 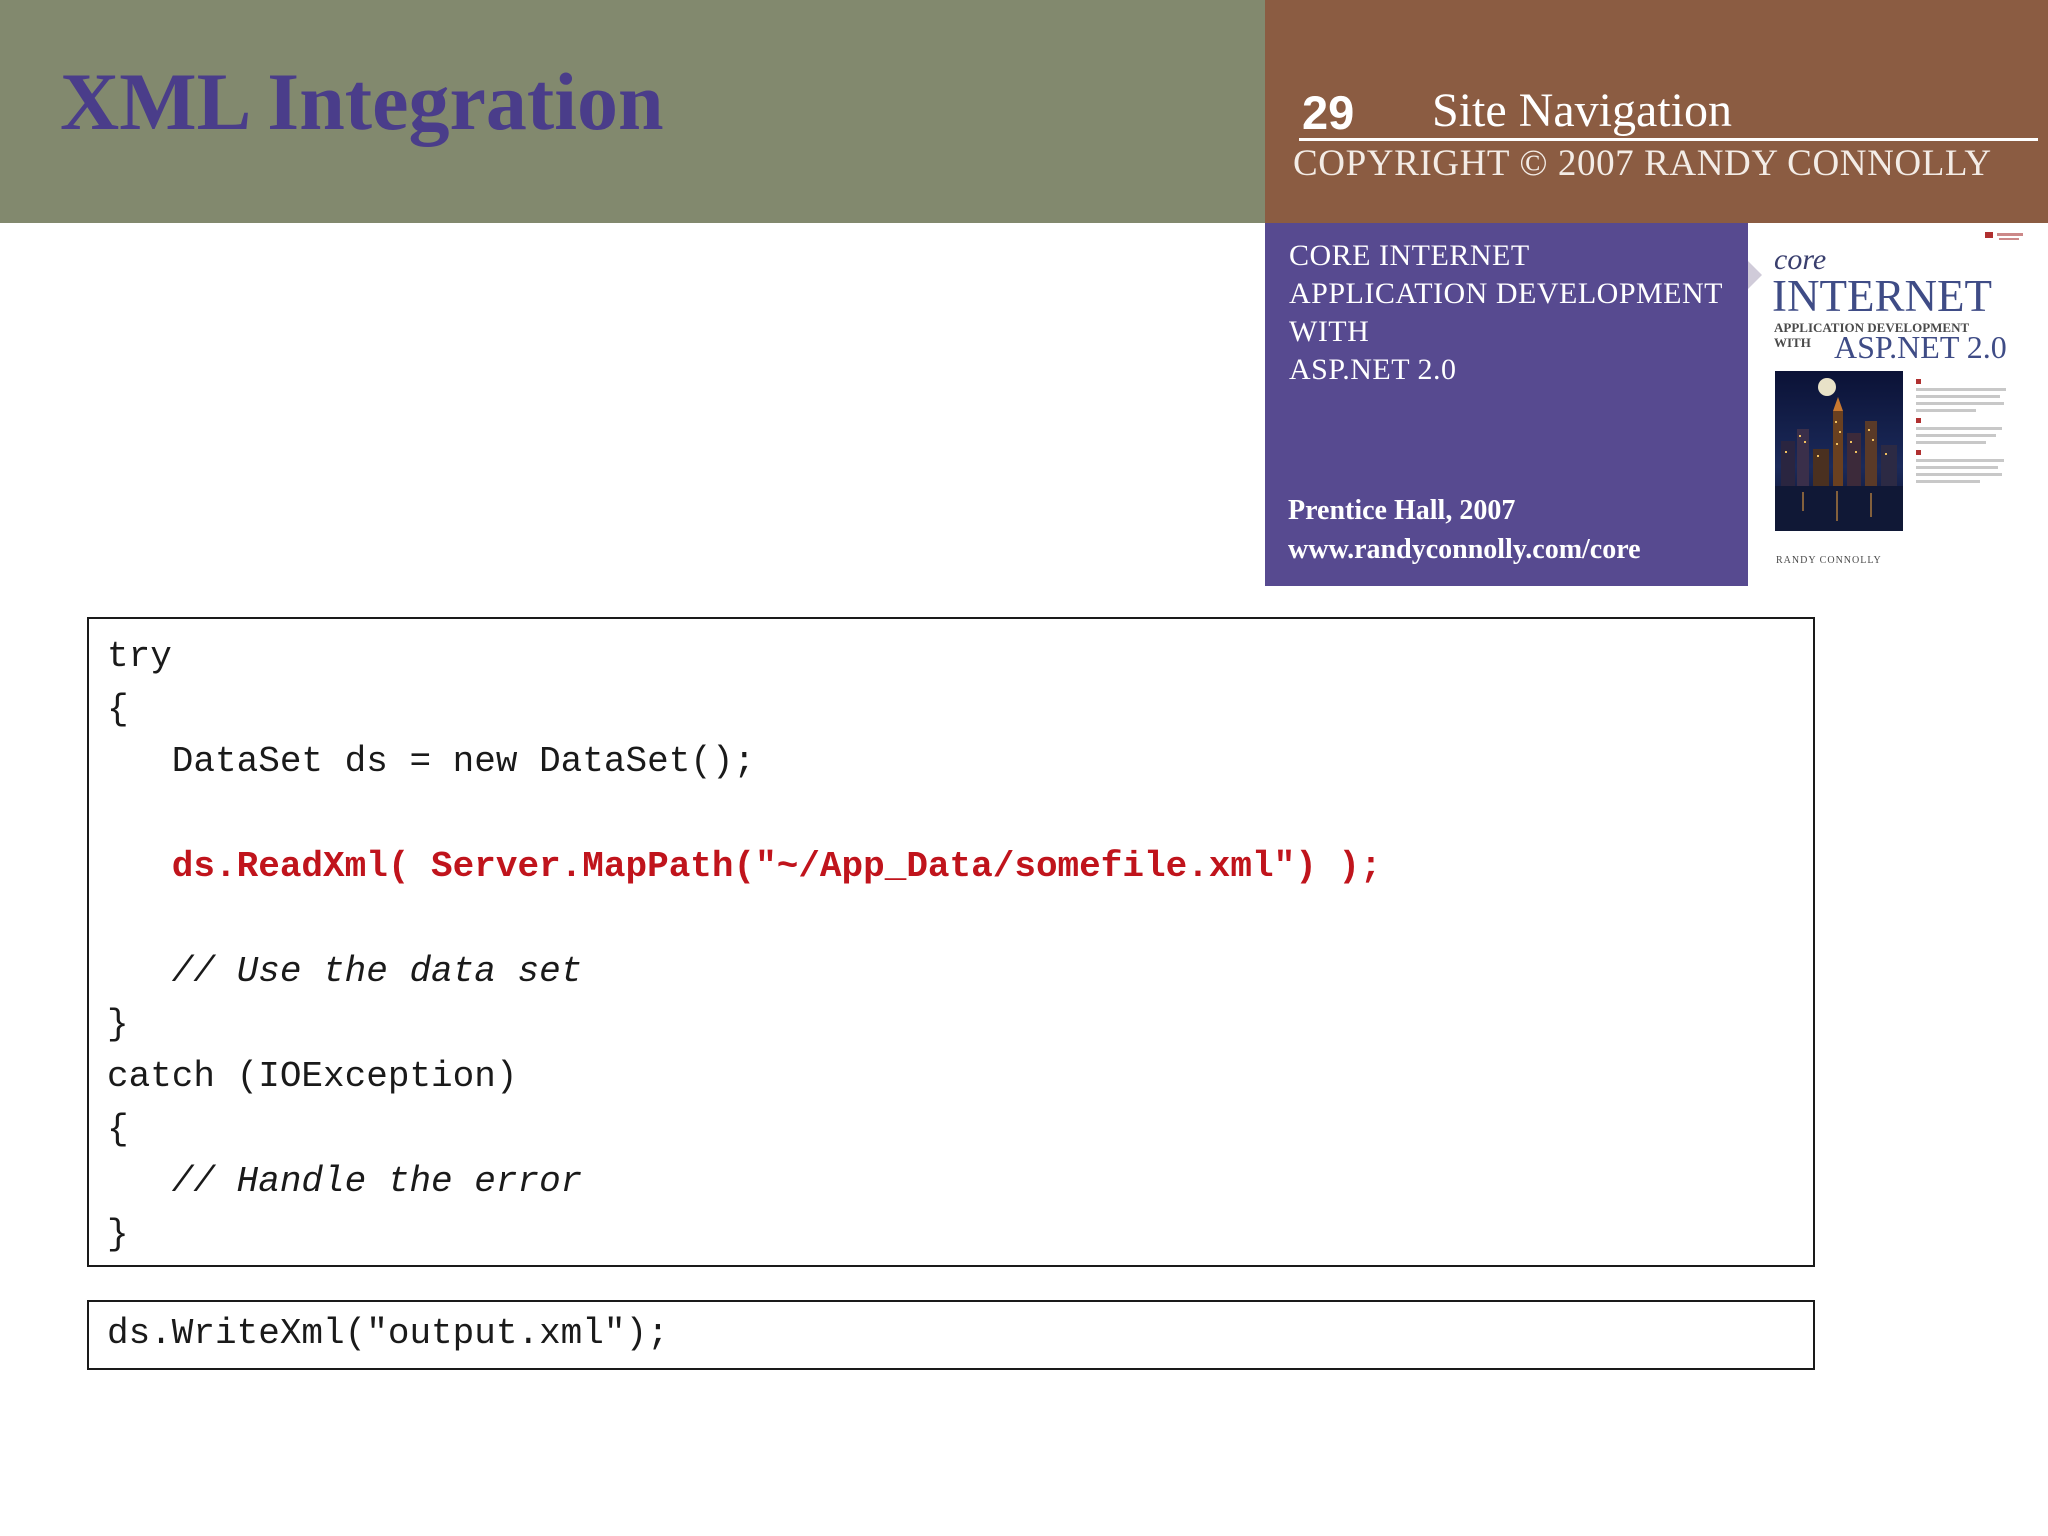 I want to click on code-block-write-xml: ds.WriteXml("output.xml");, so click(x=951, y=1335).